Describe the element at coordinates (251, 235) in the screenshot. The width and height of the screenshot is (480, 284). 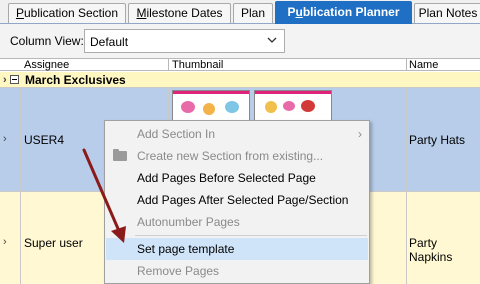
I see `menu-separator` at that location.